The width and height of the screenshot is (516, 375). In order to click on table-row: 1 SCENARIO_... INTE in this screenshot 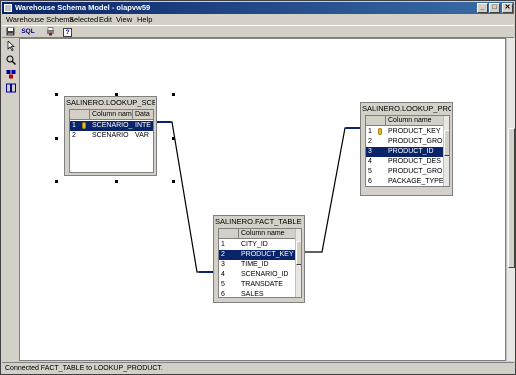, I will do `click(111, 126)`.